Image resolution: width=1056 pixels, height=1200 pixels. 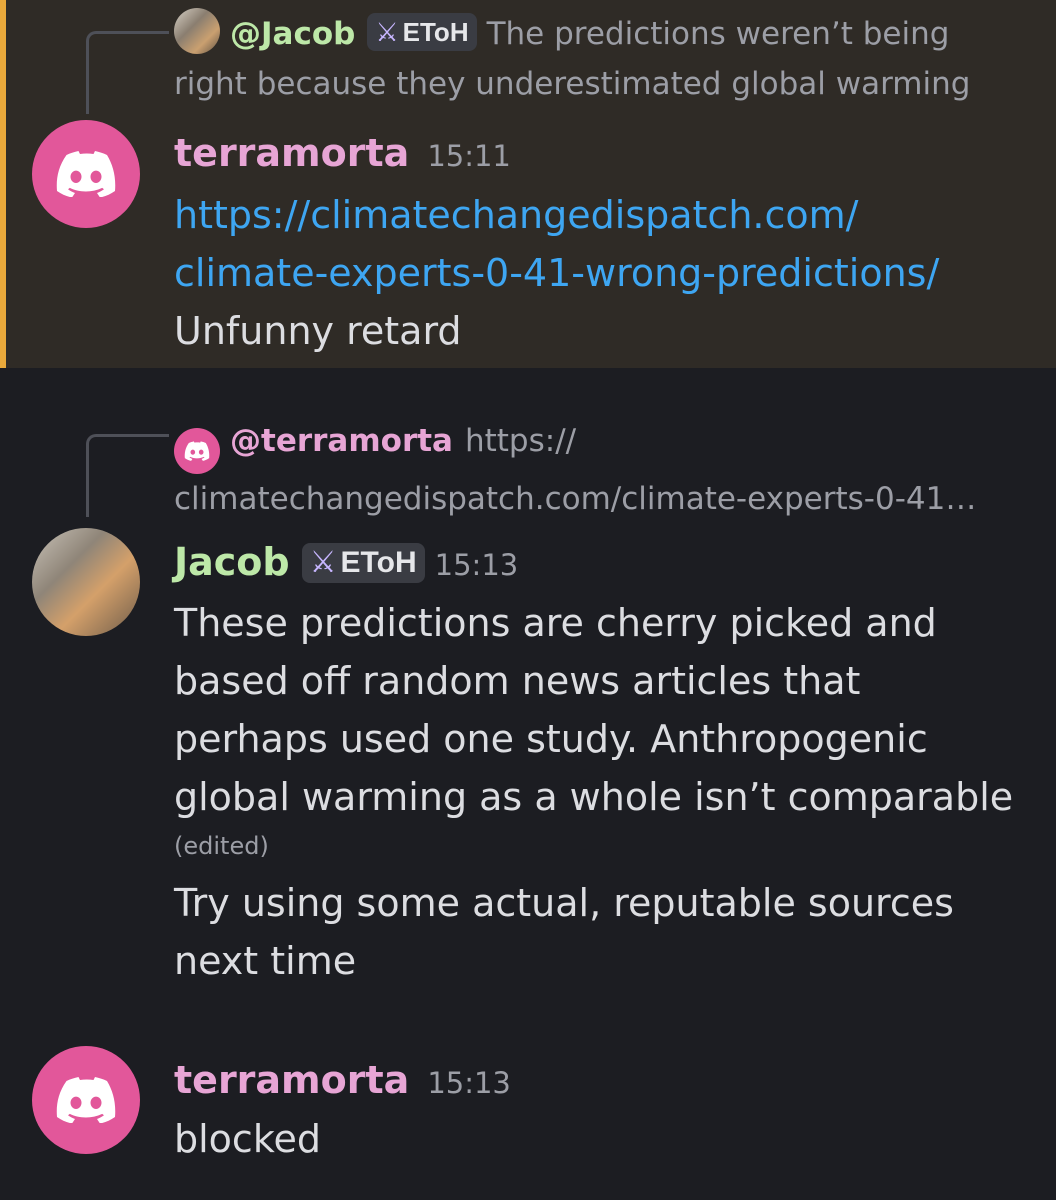 I want to click on message-content: blocked, so click(x=600, y=1139).